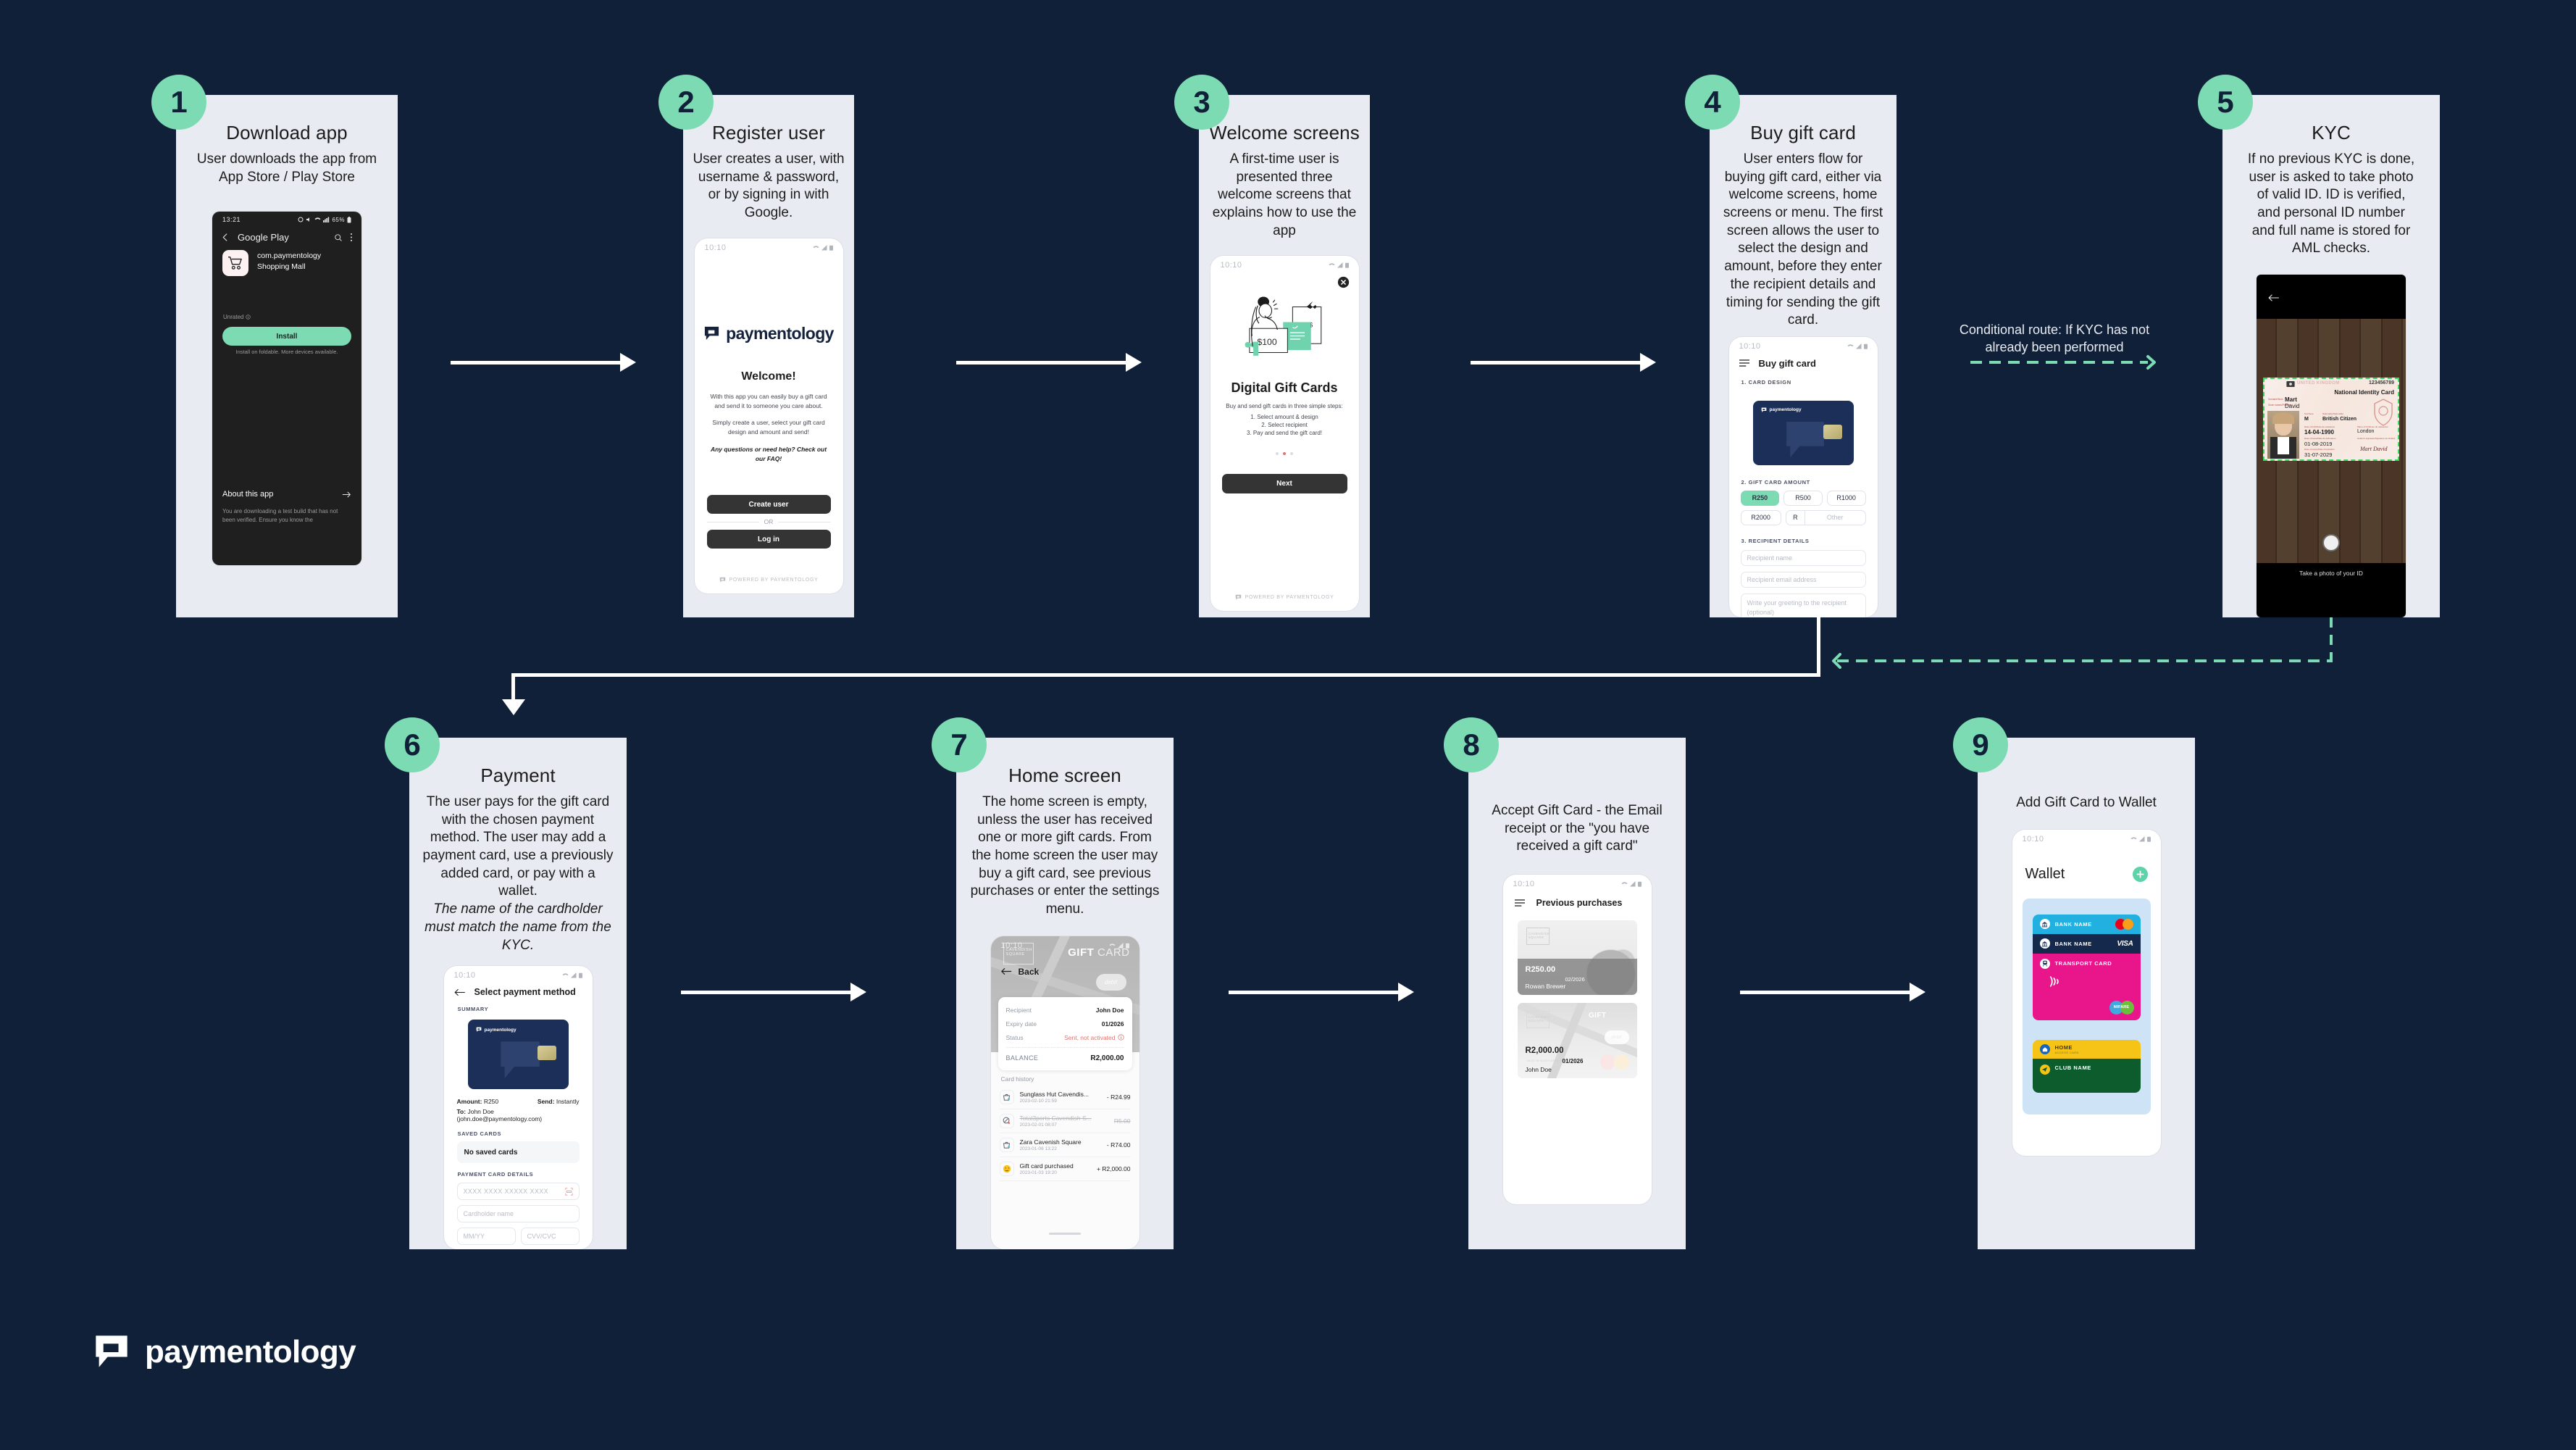  Describe the element at coordinates (1015, 1037) in the screenshot. I see `row-label: Status` at that location.